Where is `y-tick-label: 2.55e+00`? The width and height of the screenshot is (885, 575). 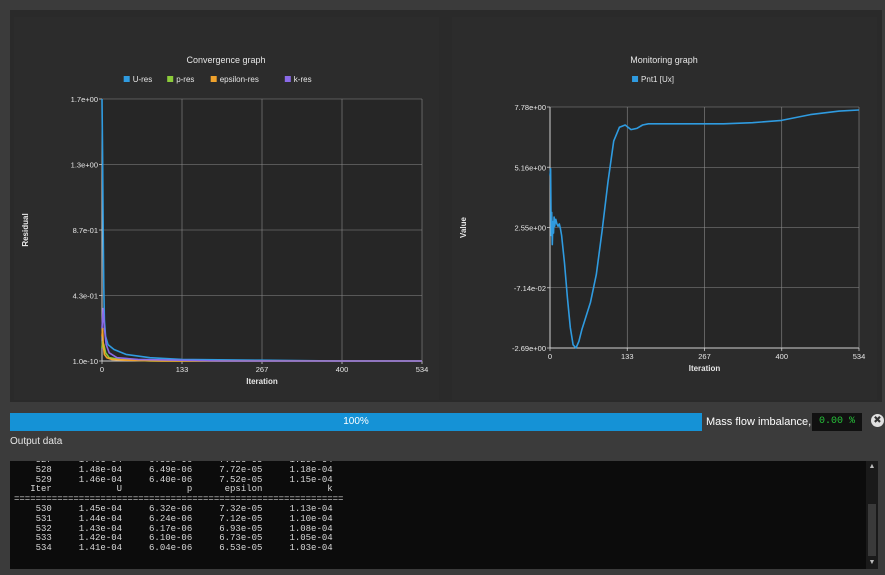
y-tick-label: 2.55e+00 is located at coordinates (531, 228).